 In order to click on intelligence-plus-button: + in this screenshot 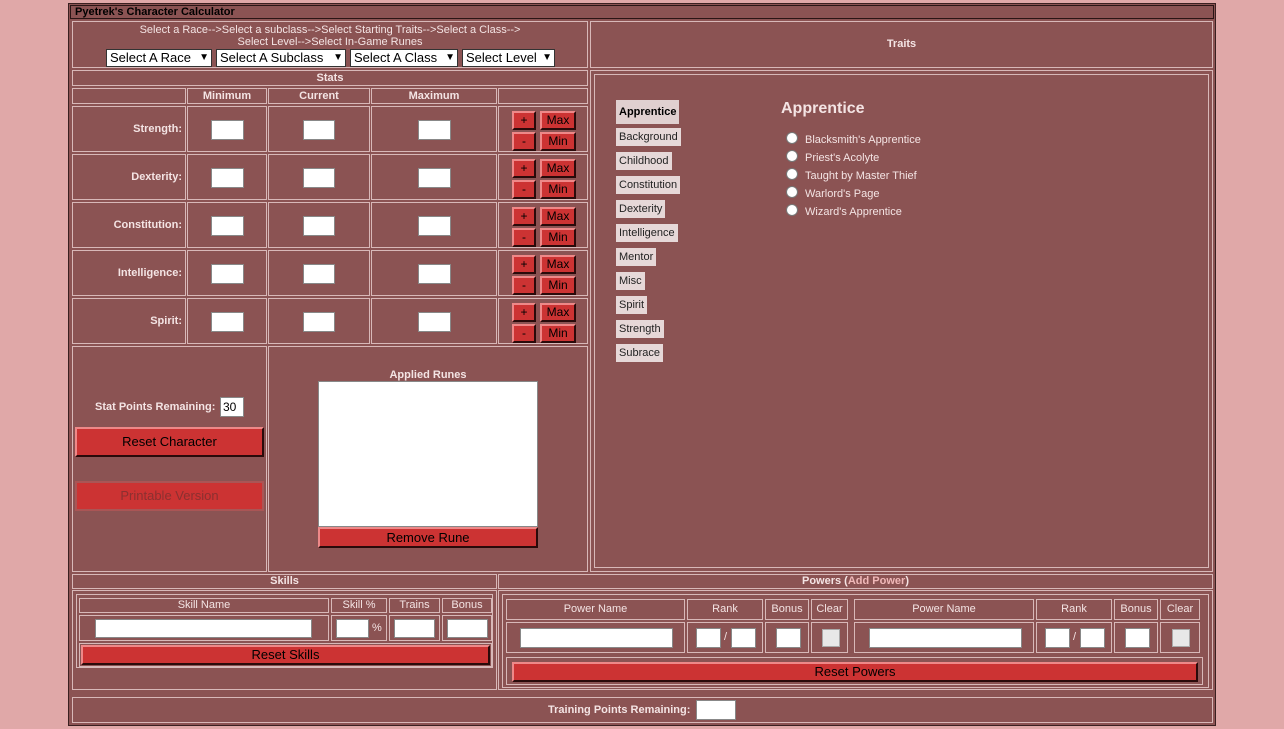, I will do `click(524, 264)`.